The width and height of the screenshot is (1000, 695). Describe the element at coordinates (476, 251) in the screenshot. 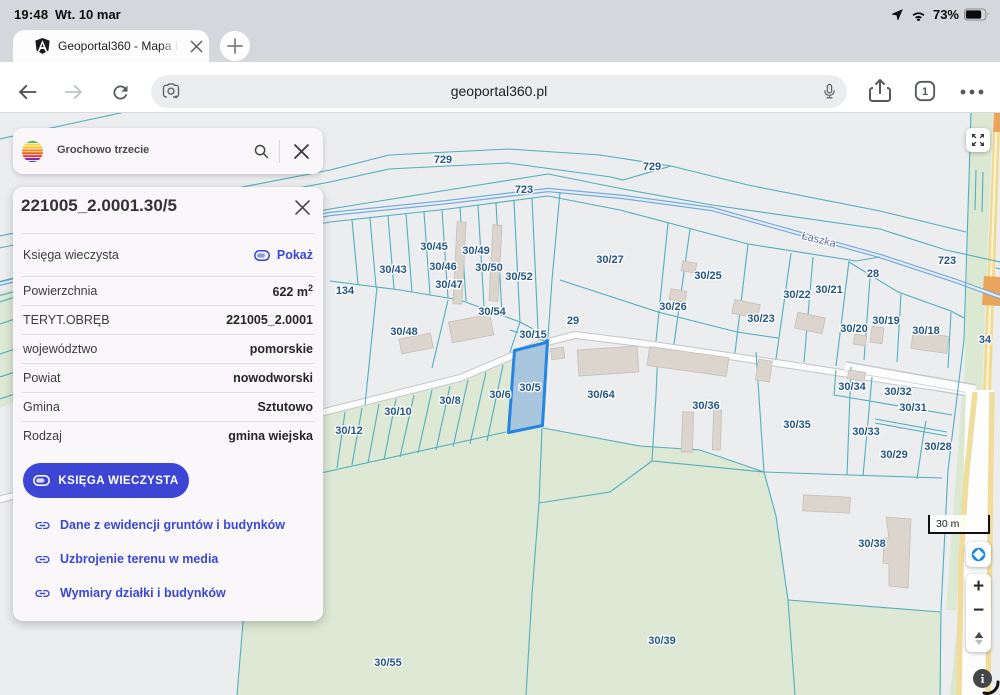

I see `svg-text: 30/49` at that location.